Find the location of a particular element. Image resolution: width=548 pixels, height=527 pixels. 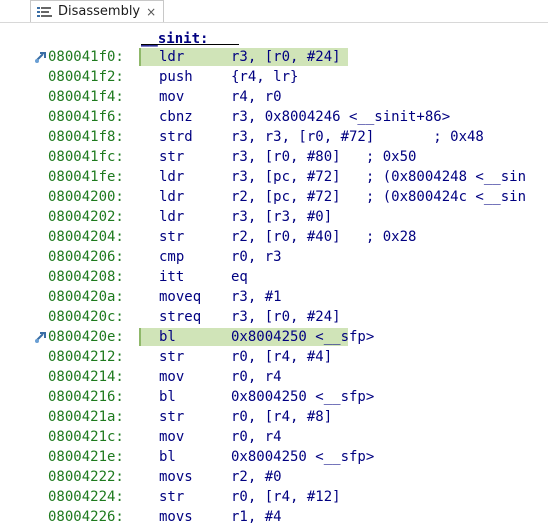

instruction-row: 08004222: movs r2, #0 is located at coordinates (274, 477).